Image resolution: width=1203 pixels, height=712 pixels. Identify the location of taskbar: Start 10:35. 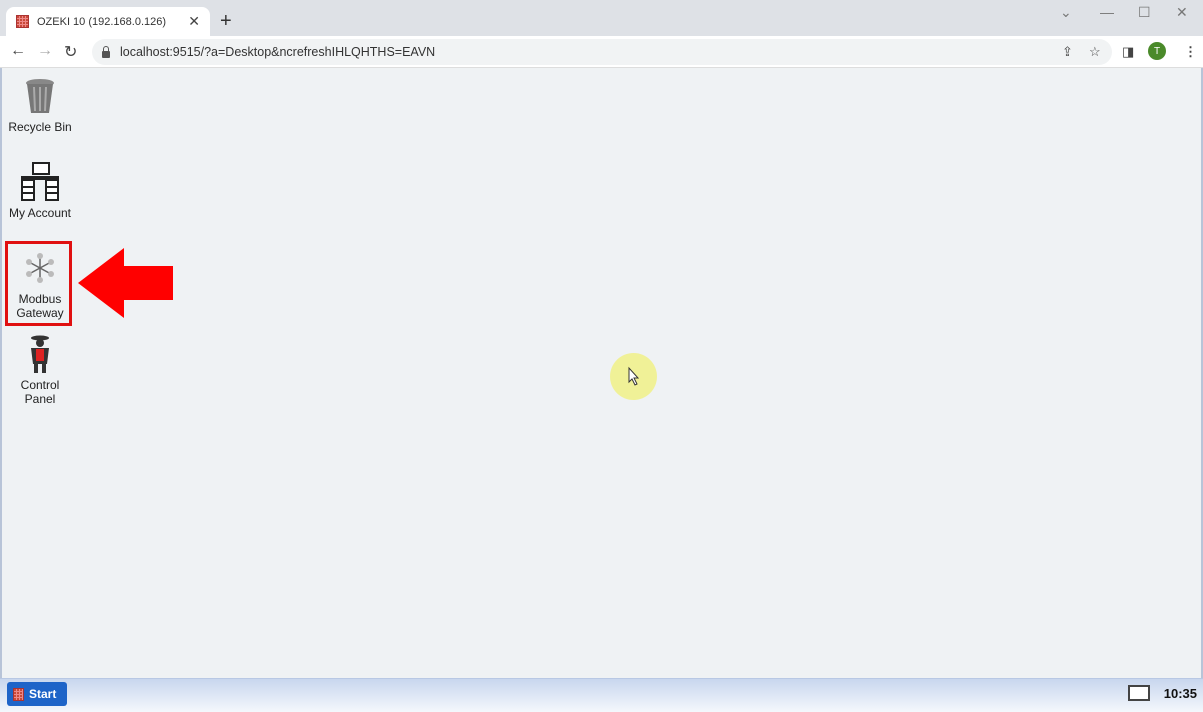
(601, 695).